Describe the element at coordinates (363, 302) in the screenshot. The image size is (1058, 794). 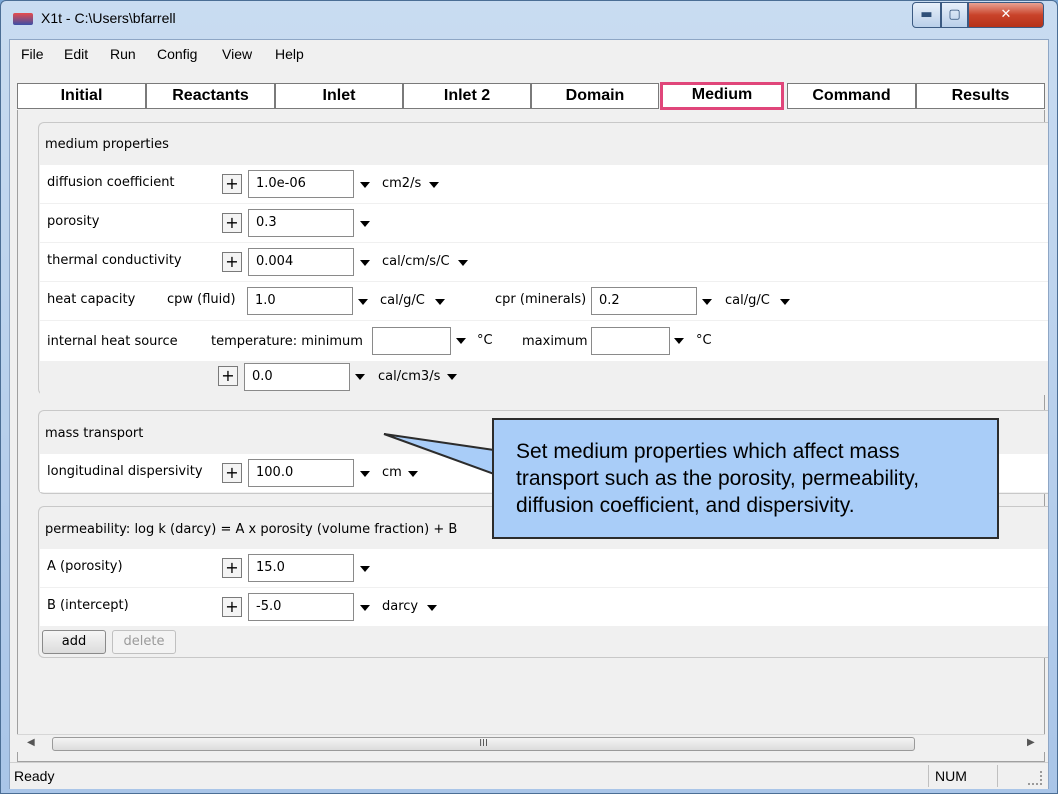
I see `cpw-dropdown-icon` at that location.